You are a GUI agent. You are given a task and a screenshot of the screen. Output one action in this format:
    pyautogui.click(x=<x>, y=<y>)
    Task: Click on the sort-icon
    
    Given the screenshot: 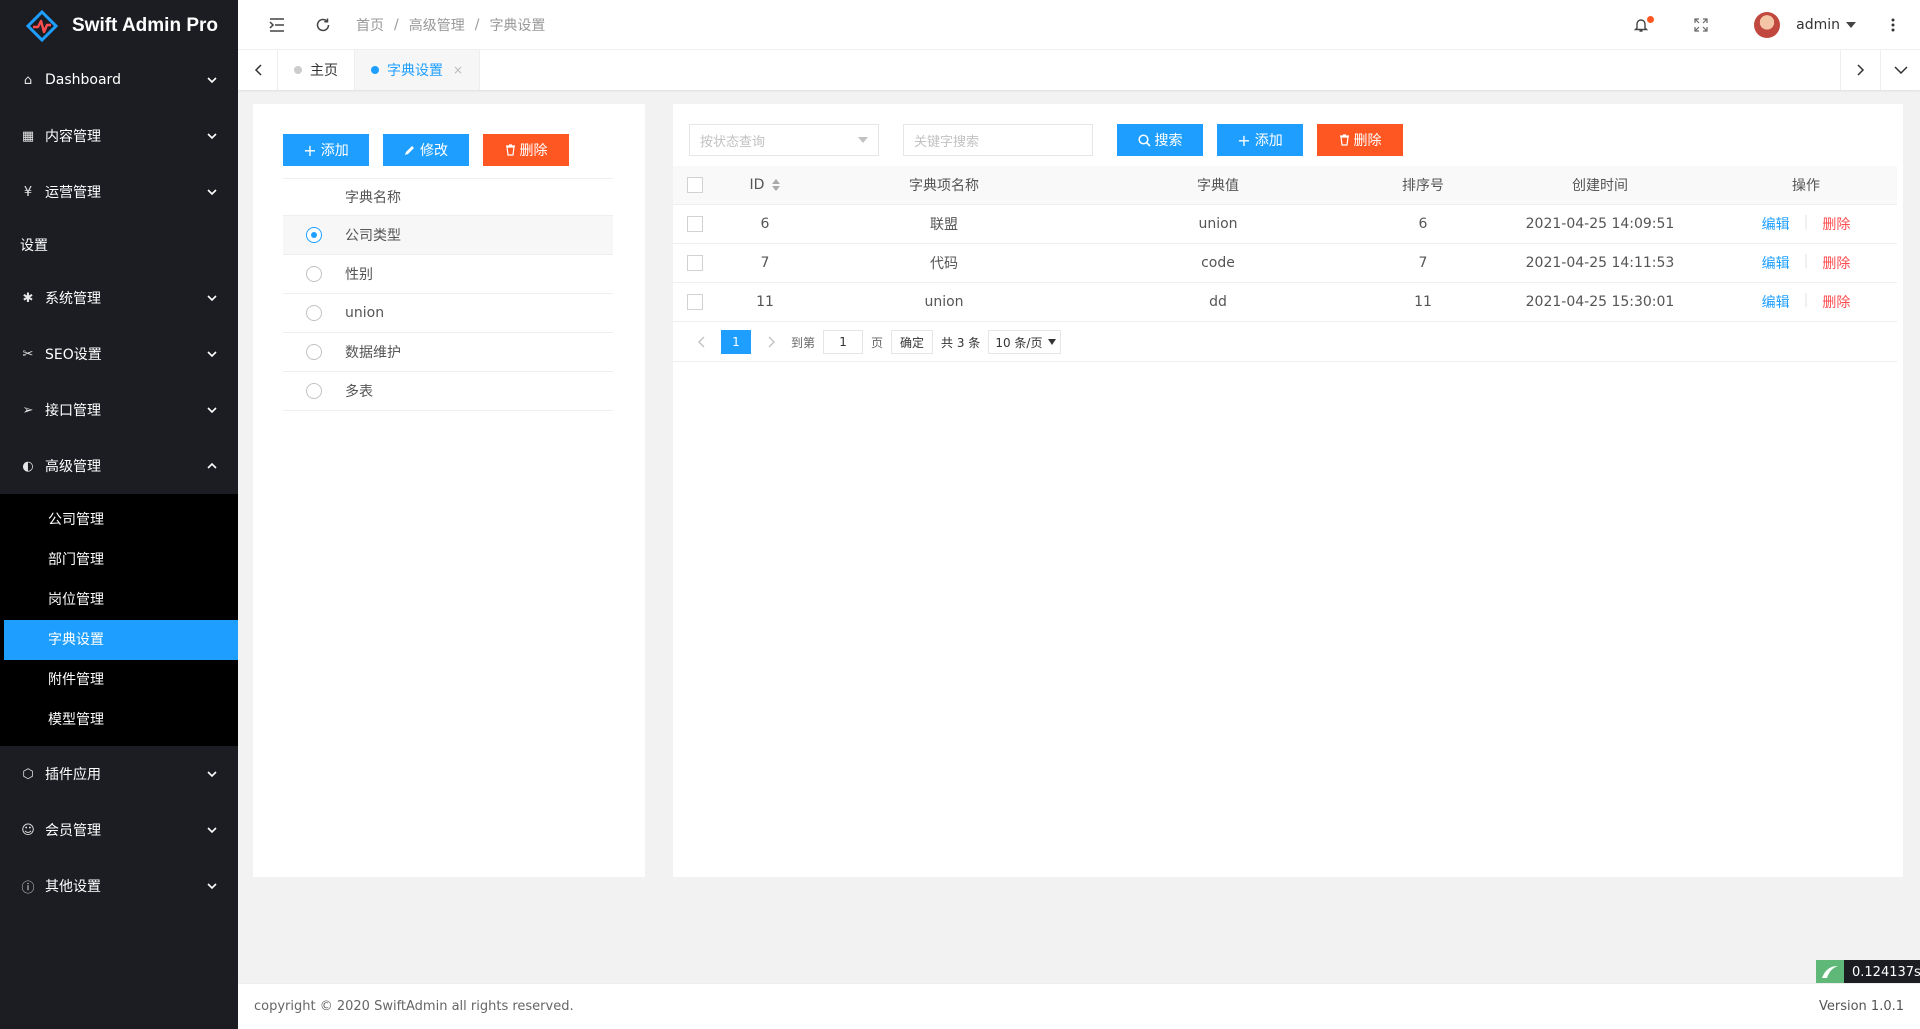 What is the action you would take?
    pyautogui.click(x=776, y=185)
    